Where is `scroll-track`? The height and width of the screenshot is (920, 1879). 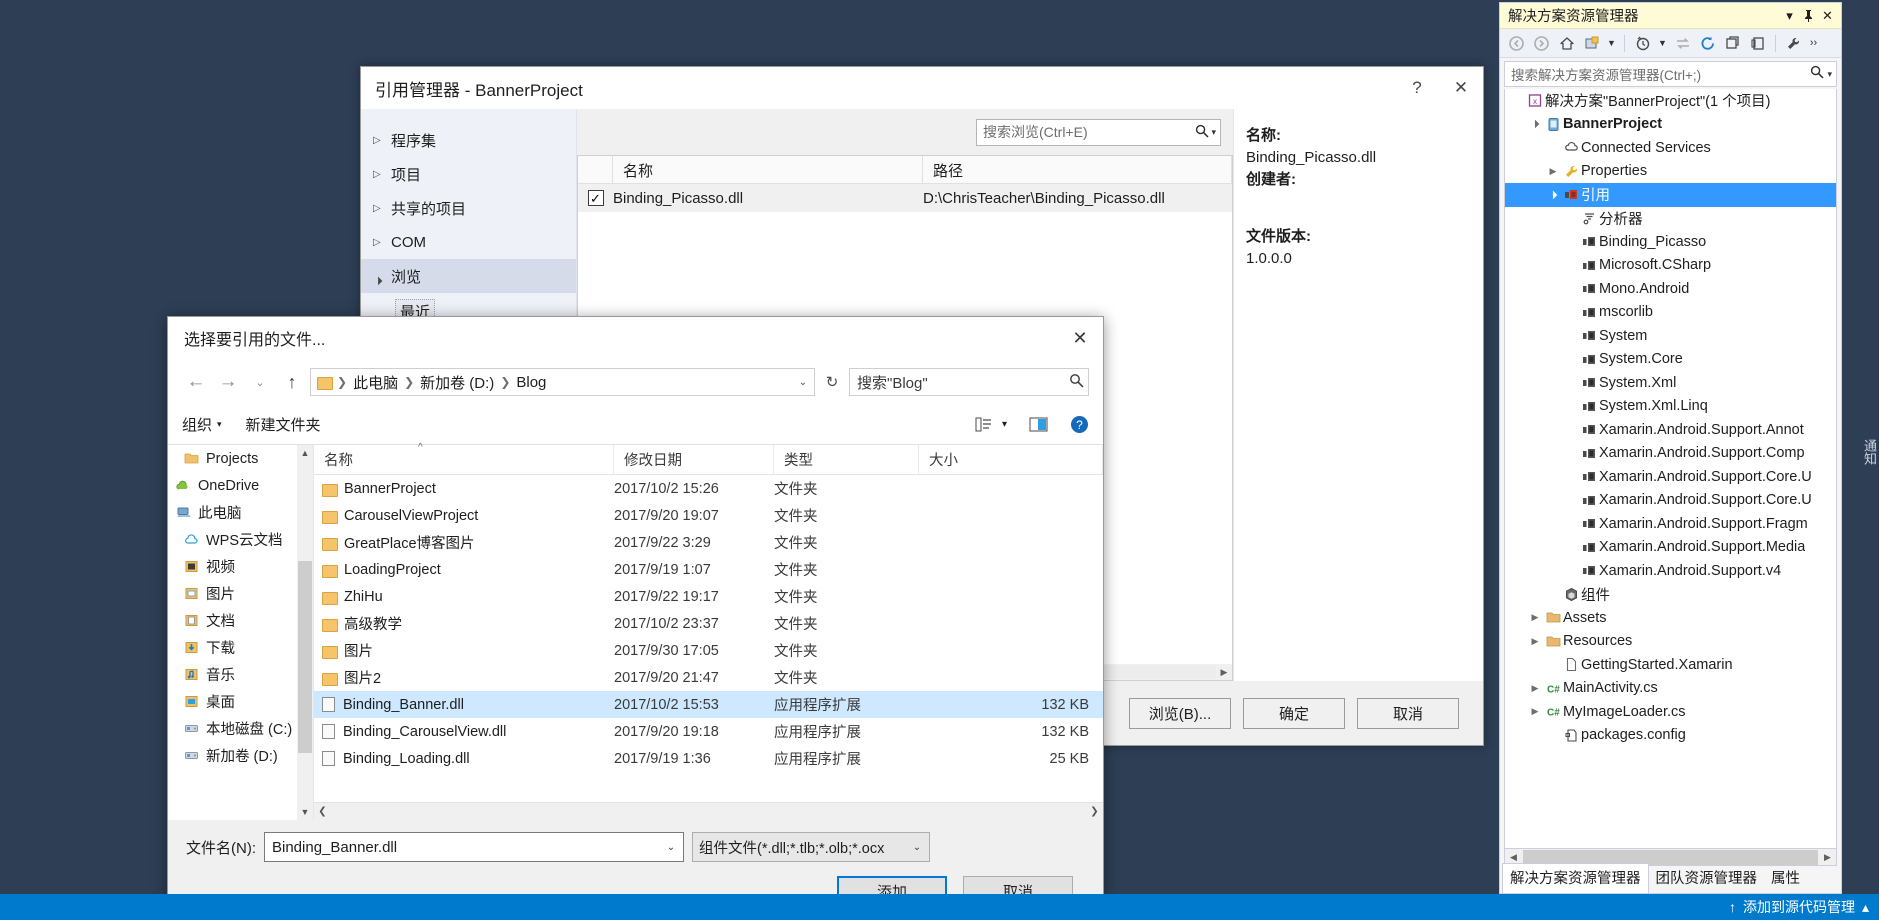
scroll-track is located at coordinates (708, 811).